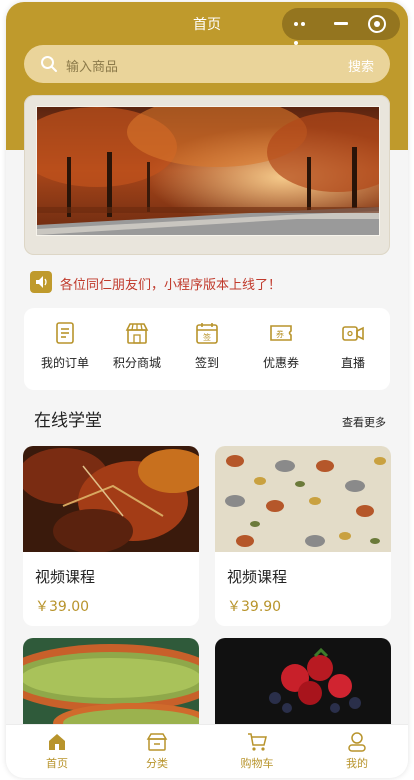 This screenshot has width=414, height=780. What do you see at coordinates (57, 751) in the screenshot?
I see `tab-home: 首页` at bounding box center [57, 751].